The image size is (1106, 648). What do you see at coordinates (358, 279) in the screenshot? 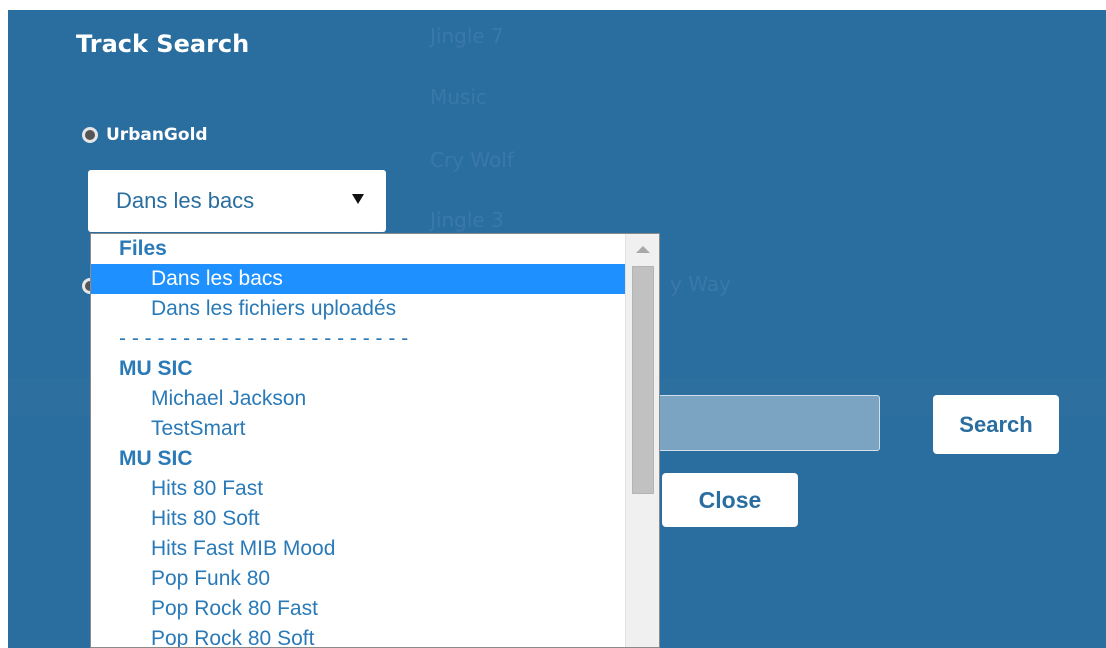
I see `dropdown-option: Dans les bacs` at bounding box center [358, 279].